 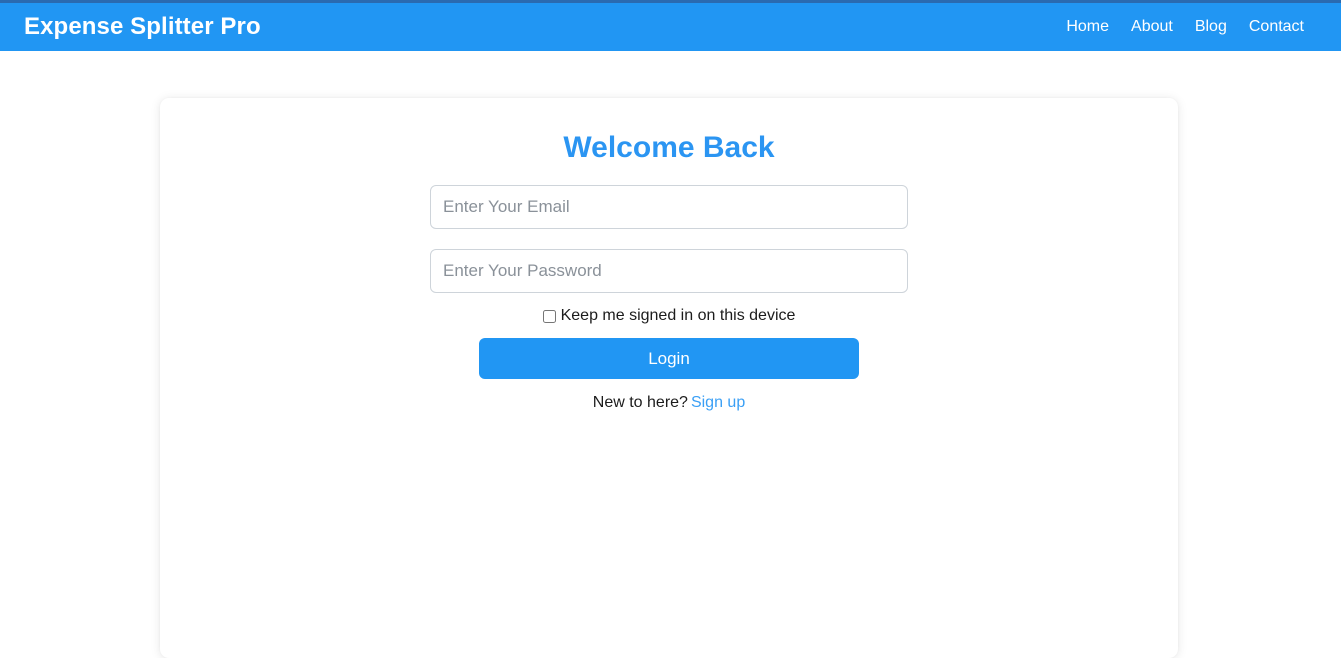 I want to click on password-field, so click(x=669, y=271).